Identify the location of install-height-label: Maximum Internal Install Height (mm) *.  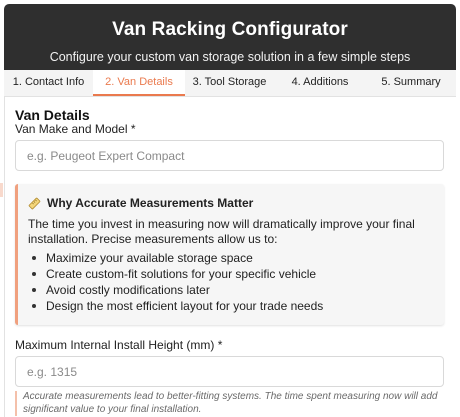
(119, 345).